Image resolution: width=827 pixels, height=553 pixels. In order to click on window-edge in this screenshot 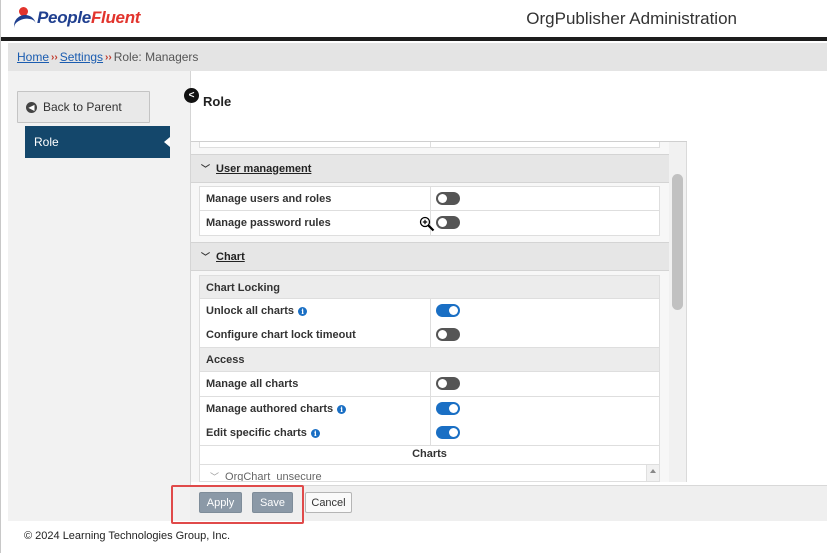, I will do `click(0, 276)`.